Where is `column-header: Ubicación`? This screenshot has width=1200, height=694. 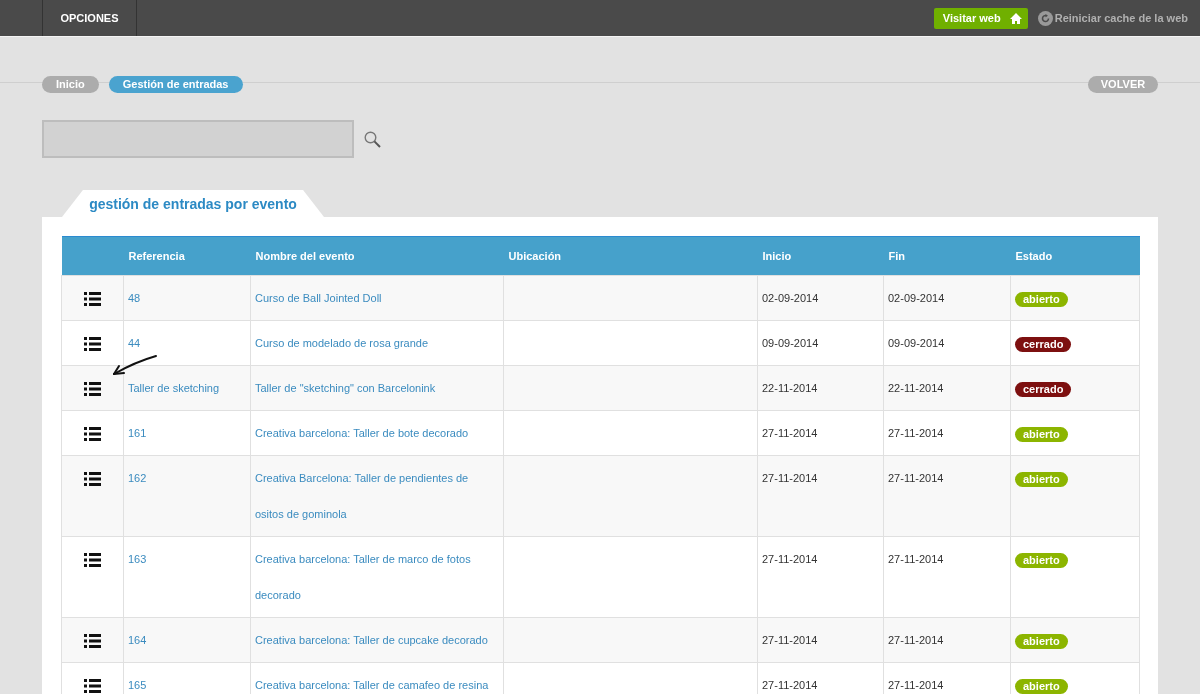 column-header: Ubicación is located at coordinates (630, 256).